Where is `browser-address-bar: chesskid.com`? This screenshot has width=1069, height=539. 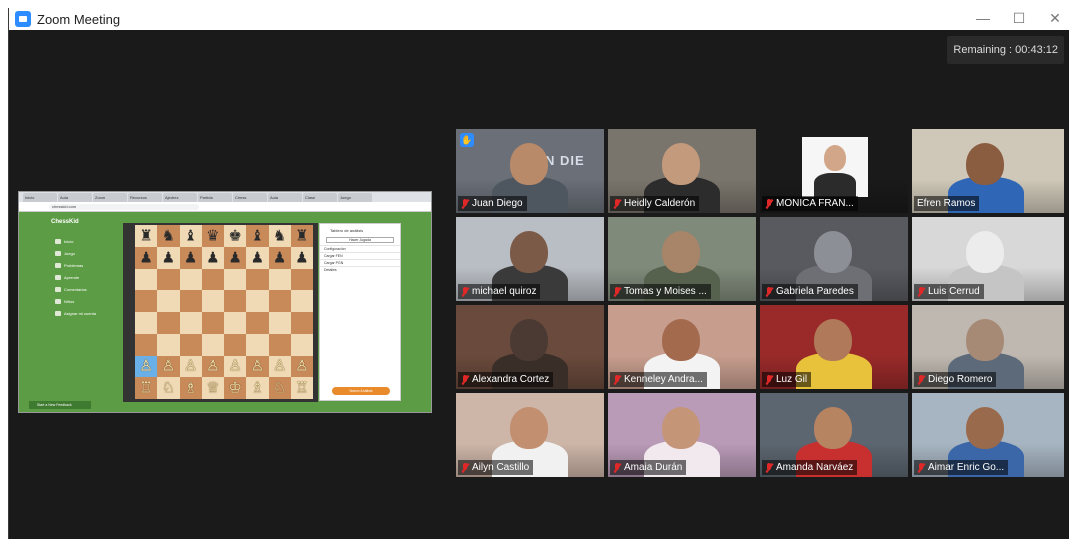 browser-address-bar: chesskid.com is located at coordinates (225, 207).